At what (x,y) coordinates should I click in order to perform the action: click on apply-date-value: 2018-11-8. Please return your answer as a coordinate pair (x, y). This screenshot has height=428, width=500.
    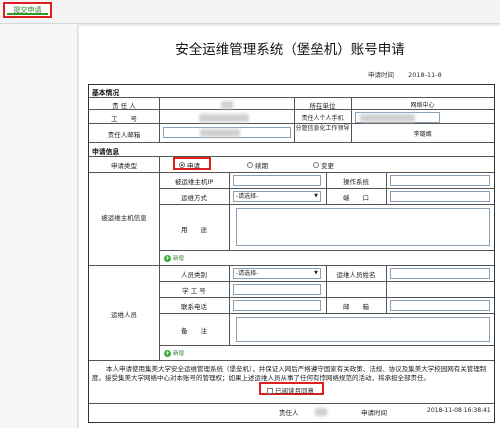
    Looking at the image, I should click on (425, 75).